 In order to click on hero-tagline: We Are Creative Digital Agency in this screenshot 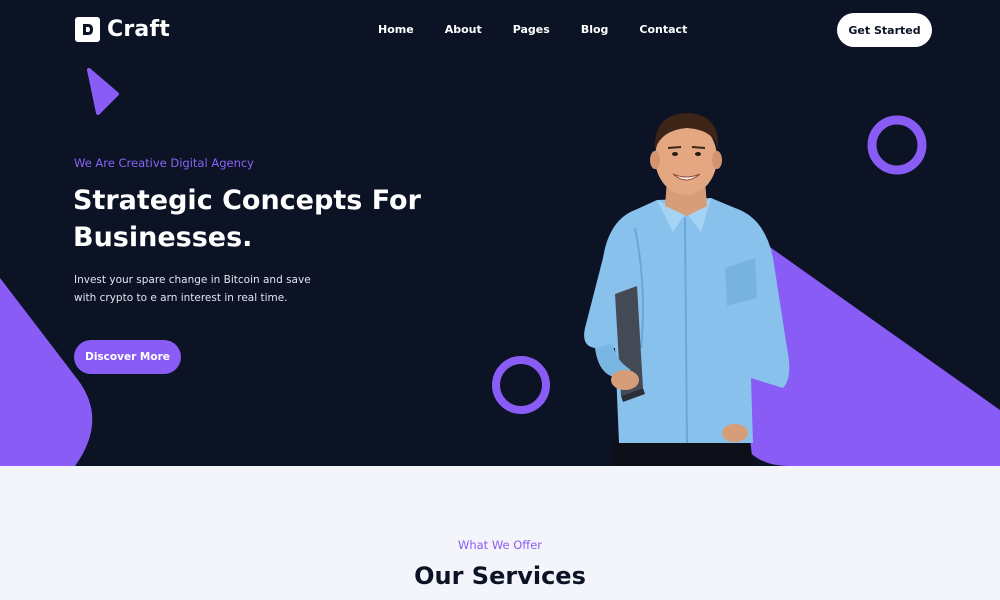, I will do `click(164, 163)`.